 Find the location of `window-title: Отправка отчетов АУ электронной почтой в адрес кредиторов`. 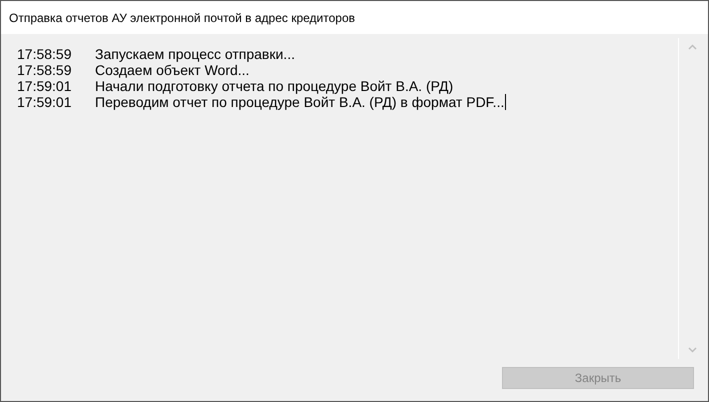

window-title: Отправка отчетов АУ электронной почтой в адрес кредиторов is located at coordinates (182, 18).